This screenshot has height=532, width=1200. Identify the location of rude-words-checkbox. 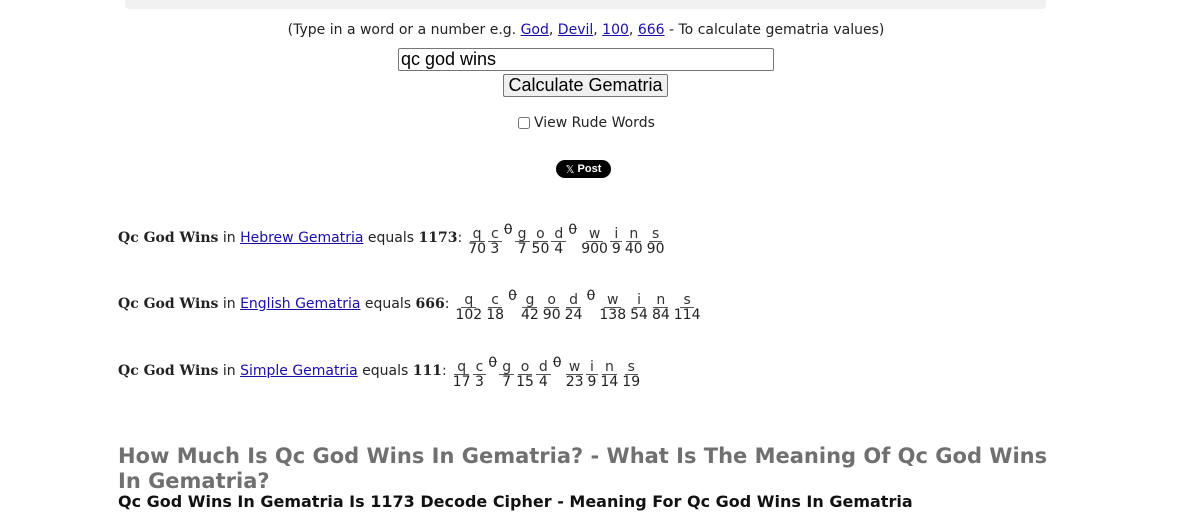
(524, 123).